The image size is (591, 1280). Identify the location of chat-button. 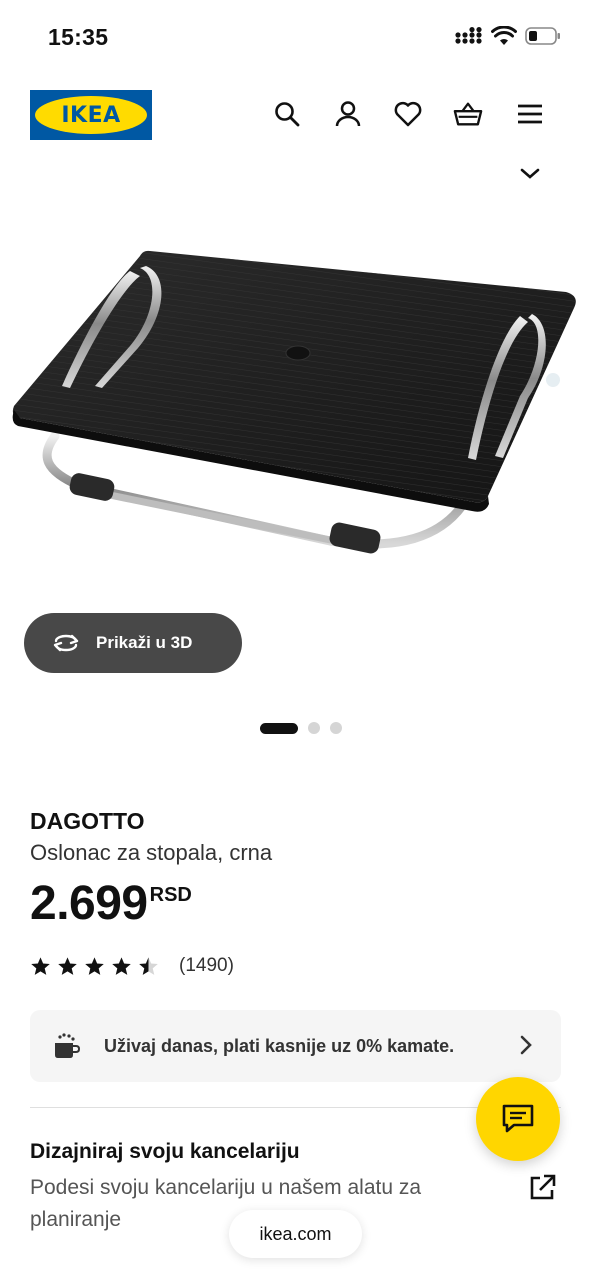
(518, 1119).